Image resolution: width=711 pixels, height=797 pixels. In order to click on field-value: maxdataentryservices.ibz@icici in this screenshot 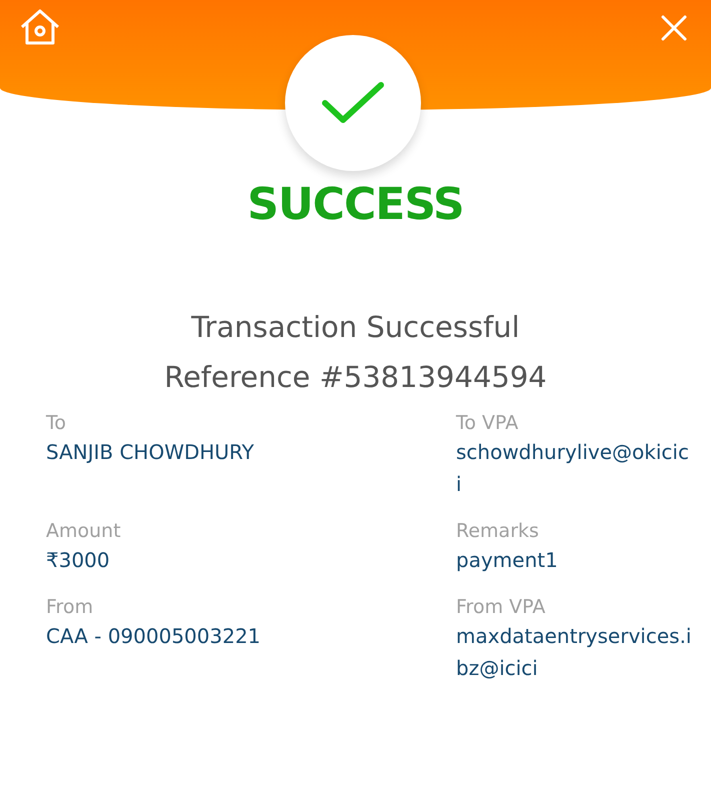, I will do `click(574, 652)`.